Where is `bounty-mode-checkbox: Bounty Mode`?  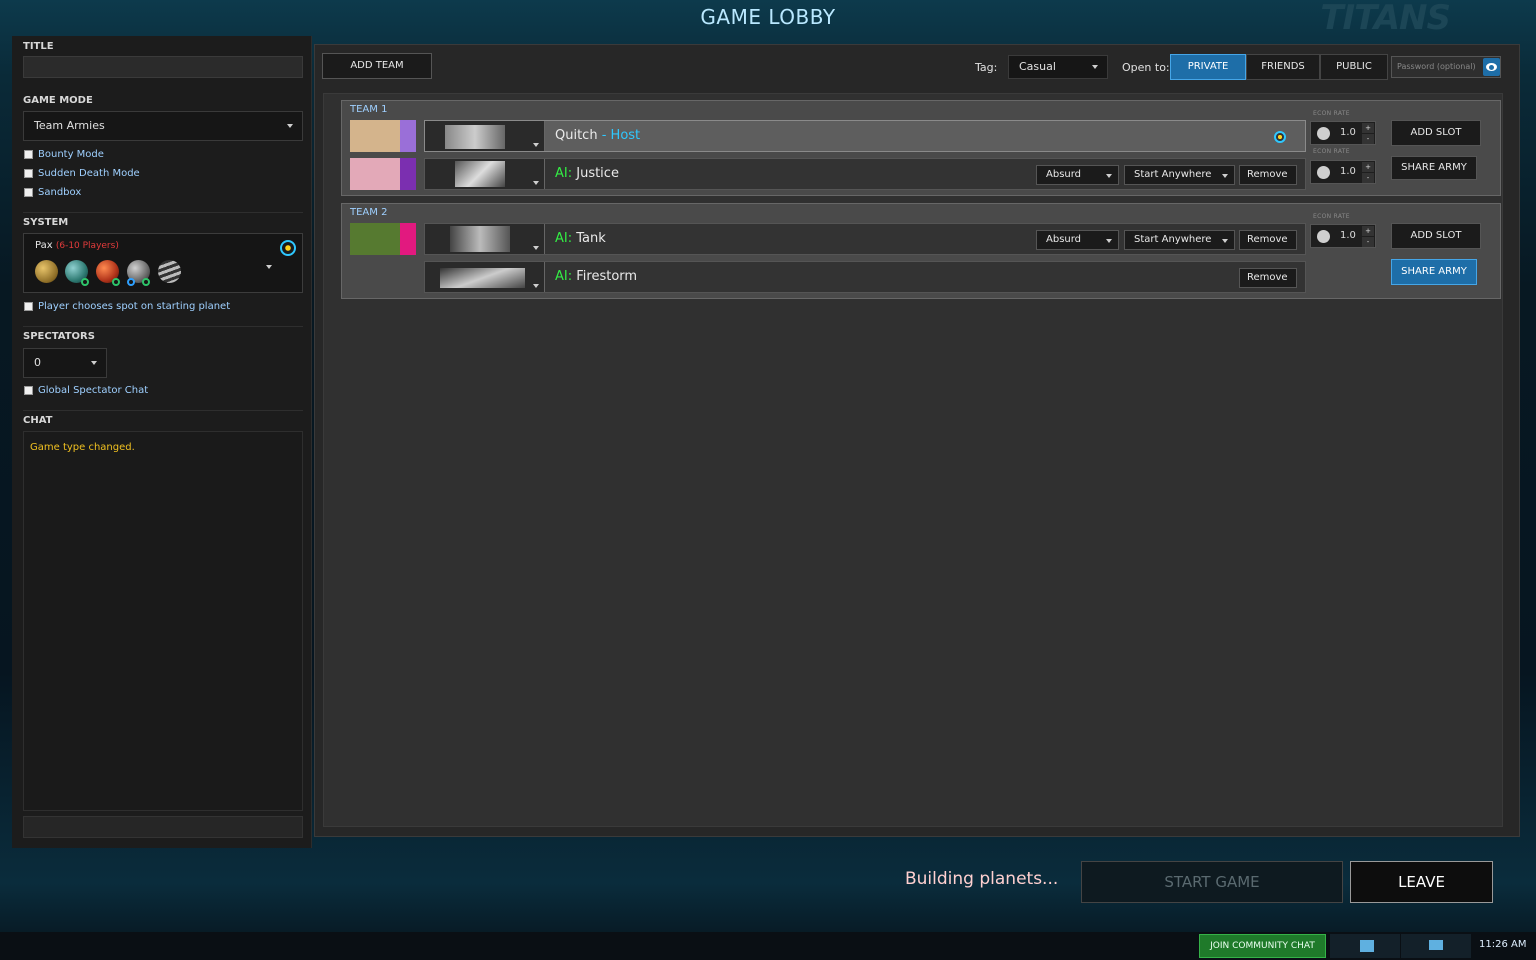 bounty-mode-checkbox: Bounty Mode is located at coordinates (63, 155).